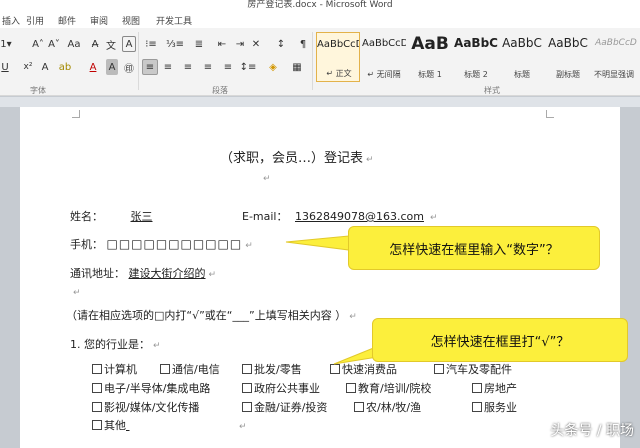 This screenshot has height=448, width=640. I want to click on style-heading2: AaBbC 标题 2, so click(476, 57).